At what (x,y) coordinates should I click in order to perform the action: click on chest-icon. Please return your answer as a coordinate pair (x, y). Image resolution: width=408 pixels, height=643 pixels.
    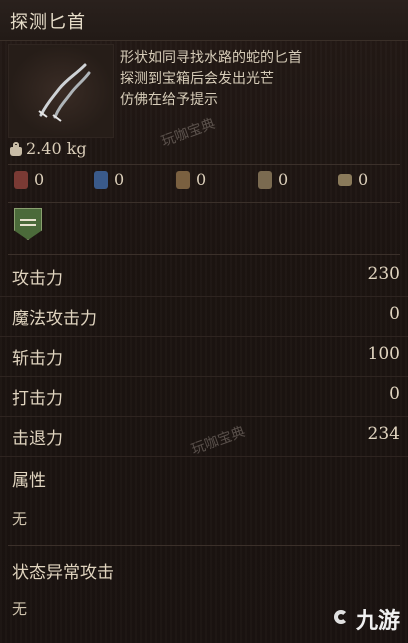
    Looking at the image, I should click on (345, 179).